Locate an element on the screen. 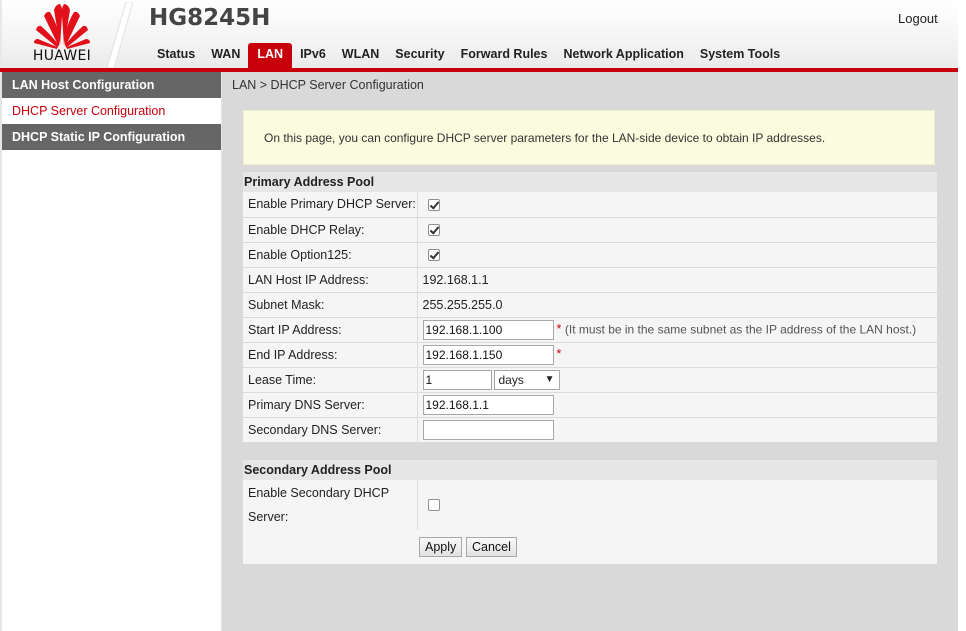  table-row: Enable Option125: is located at coordinates (590, 255).